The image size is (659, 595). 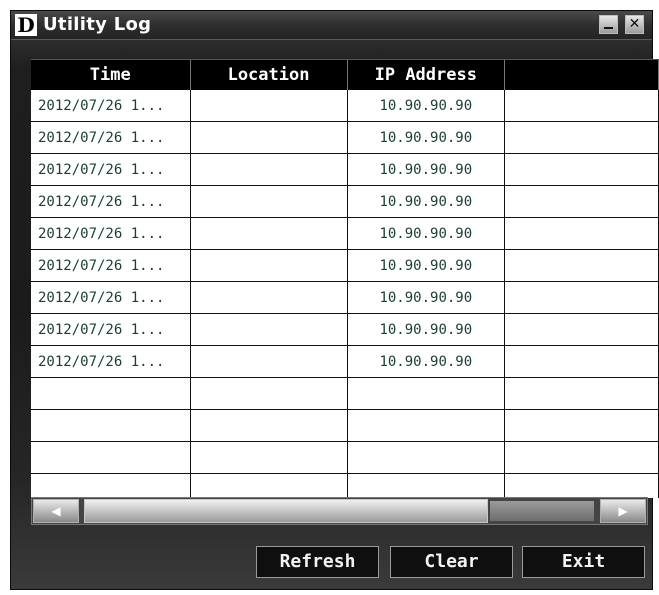 I want to click on dlink-logo-icon: D, so click(x=26, y=25).